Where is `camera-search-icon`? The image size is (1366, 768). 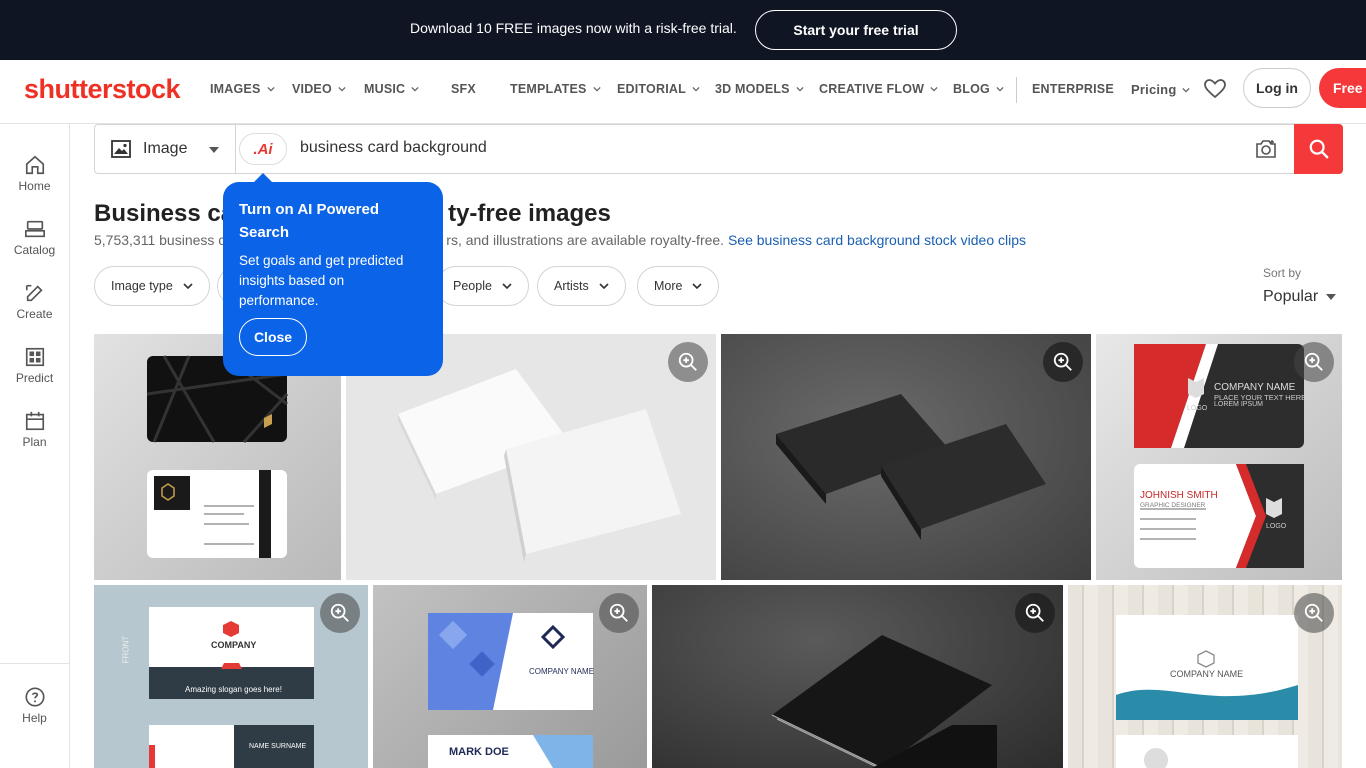
camera-search-icon is located at coordinates (1266, 149).